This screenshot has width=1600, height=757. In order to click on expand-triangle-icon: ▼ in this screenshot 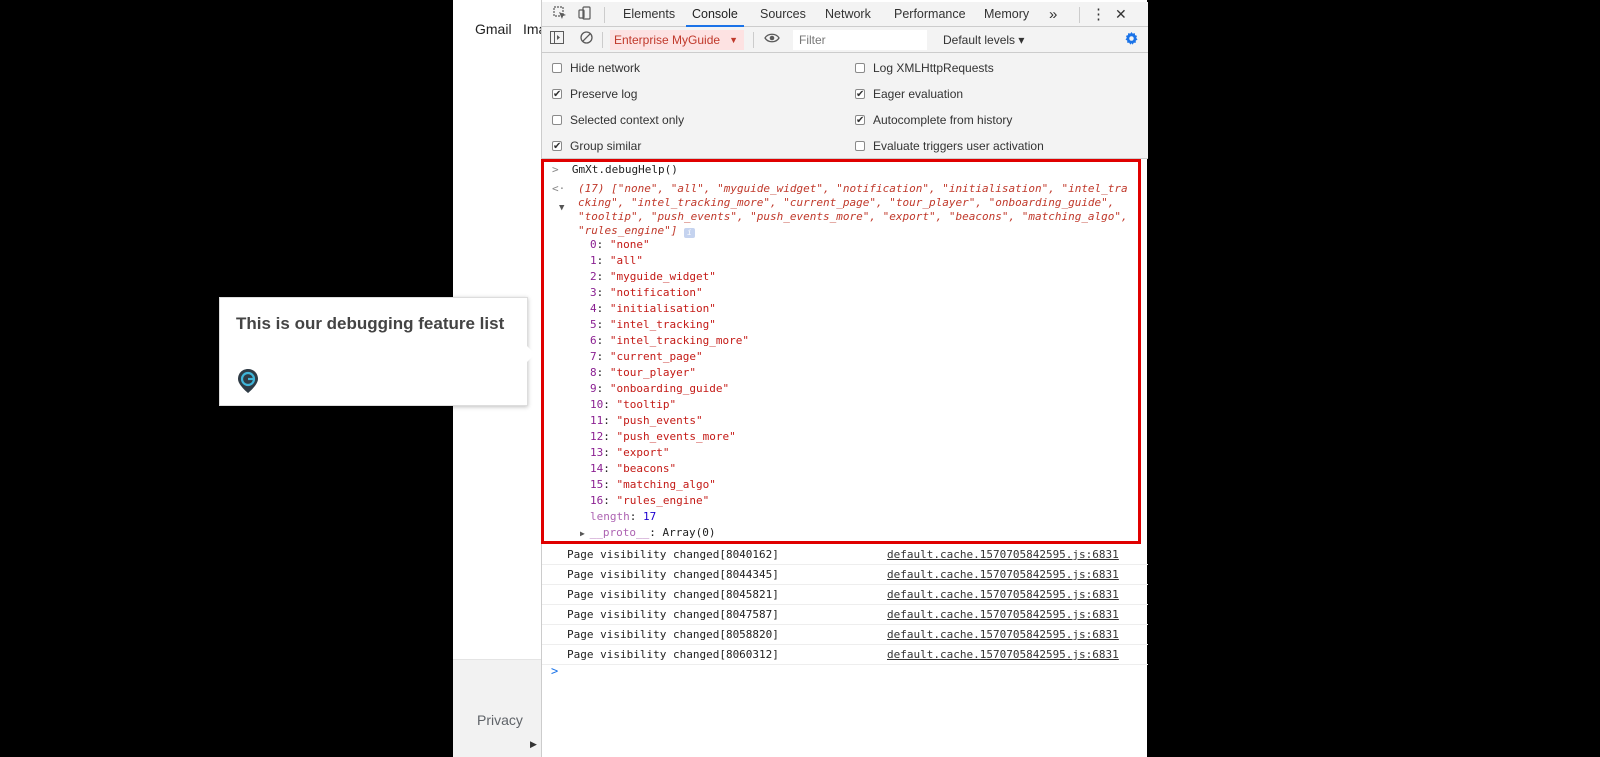, I will do `click(561, 208)`.